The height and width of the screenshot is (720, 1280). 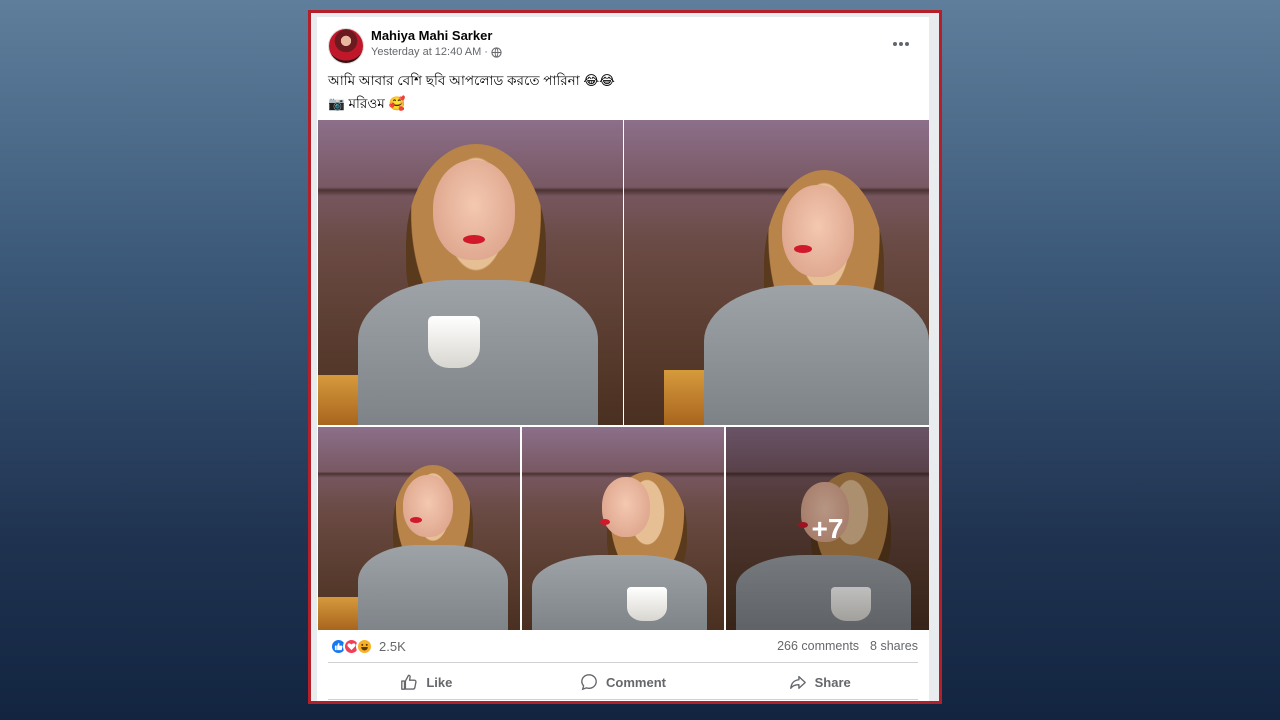 I want to click on like-label: Like, so click(x=439, y=682).